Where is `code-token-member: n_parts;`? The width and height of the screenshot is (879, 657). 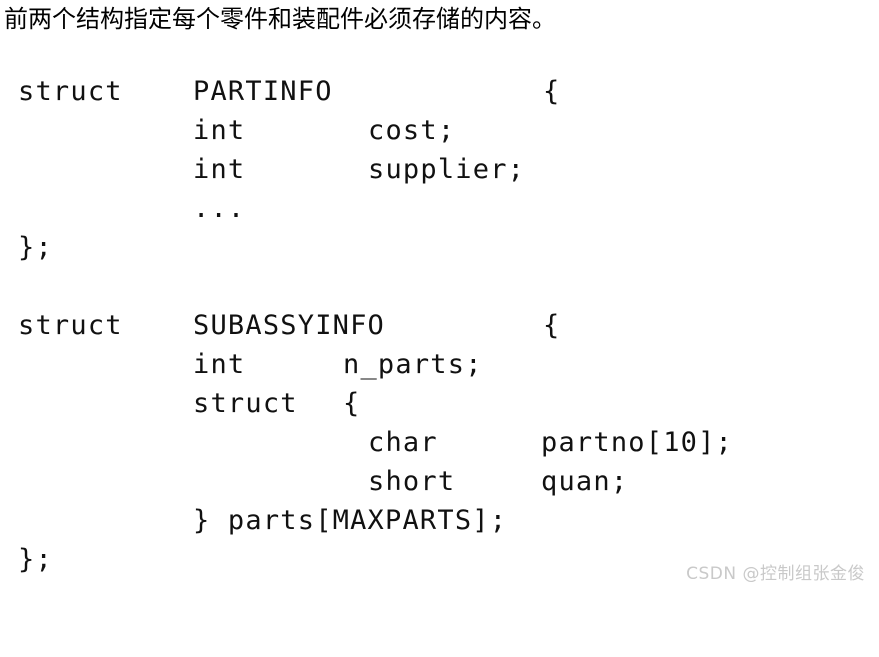 code-token-member: n_parts; is located at coordinates (413, 364).